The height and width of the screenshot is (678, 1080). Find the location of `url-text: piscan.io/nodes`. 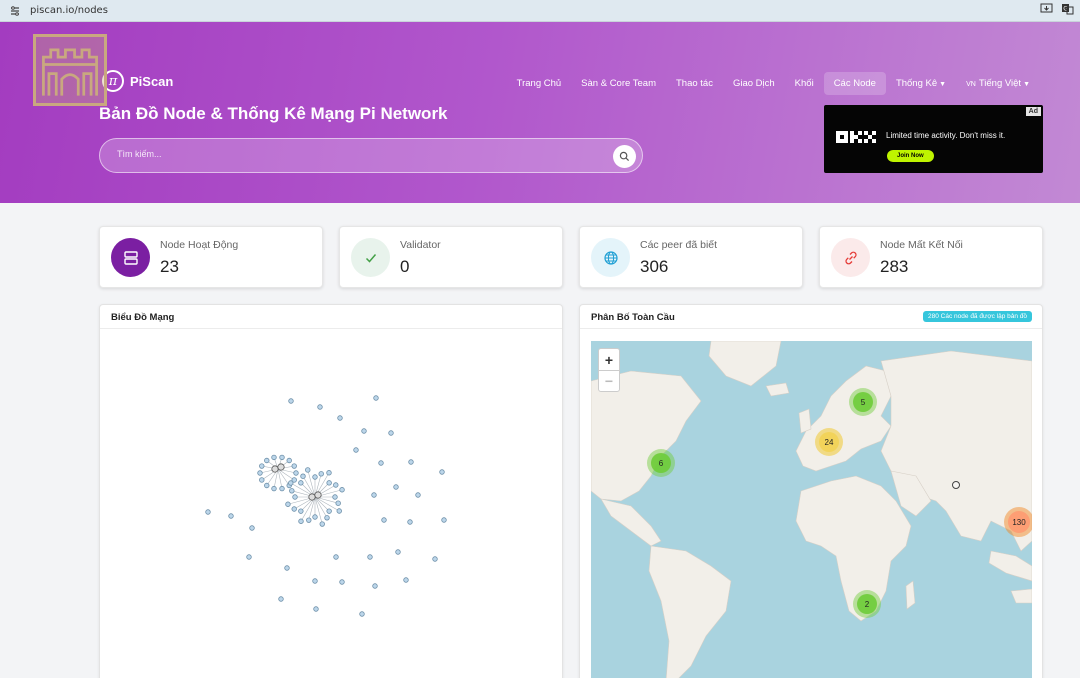

url-text: piscan.io/nodes is located at coordinates (69, 10).